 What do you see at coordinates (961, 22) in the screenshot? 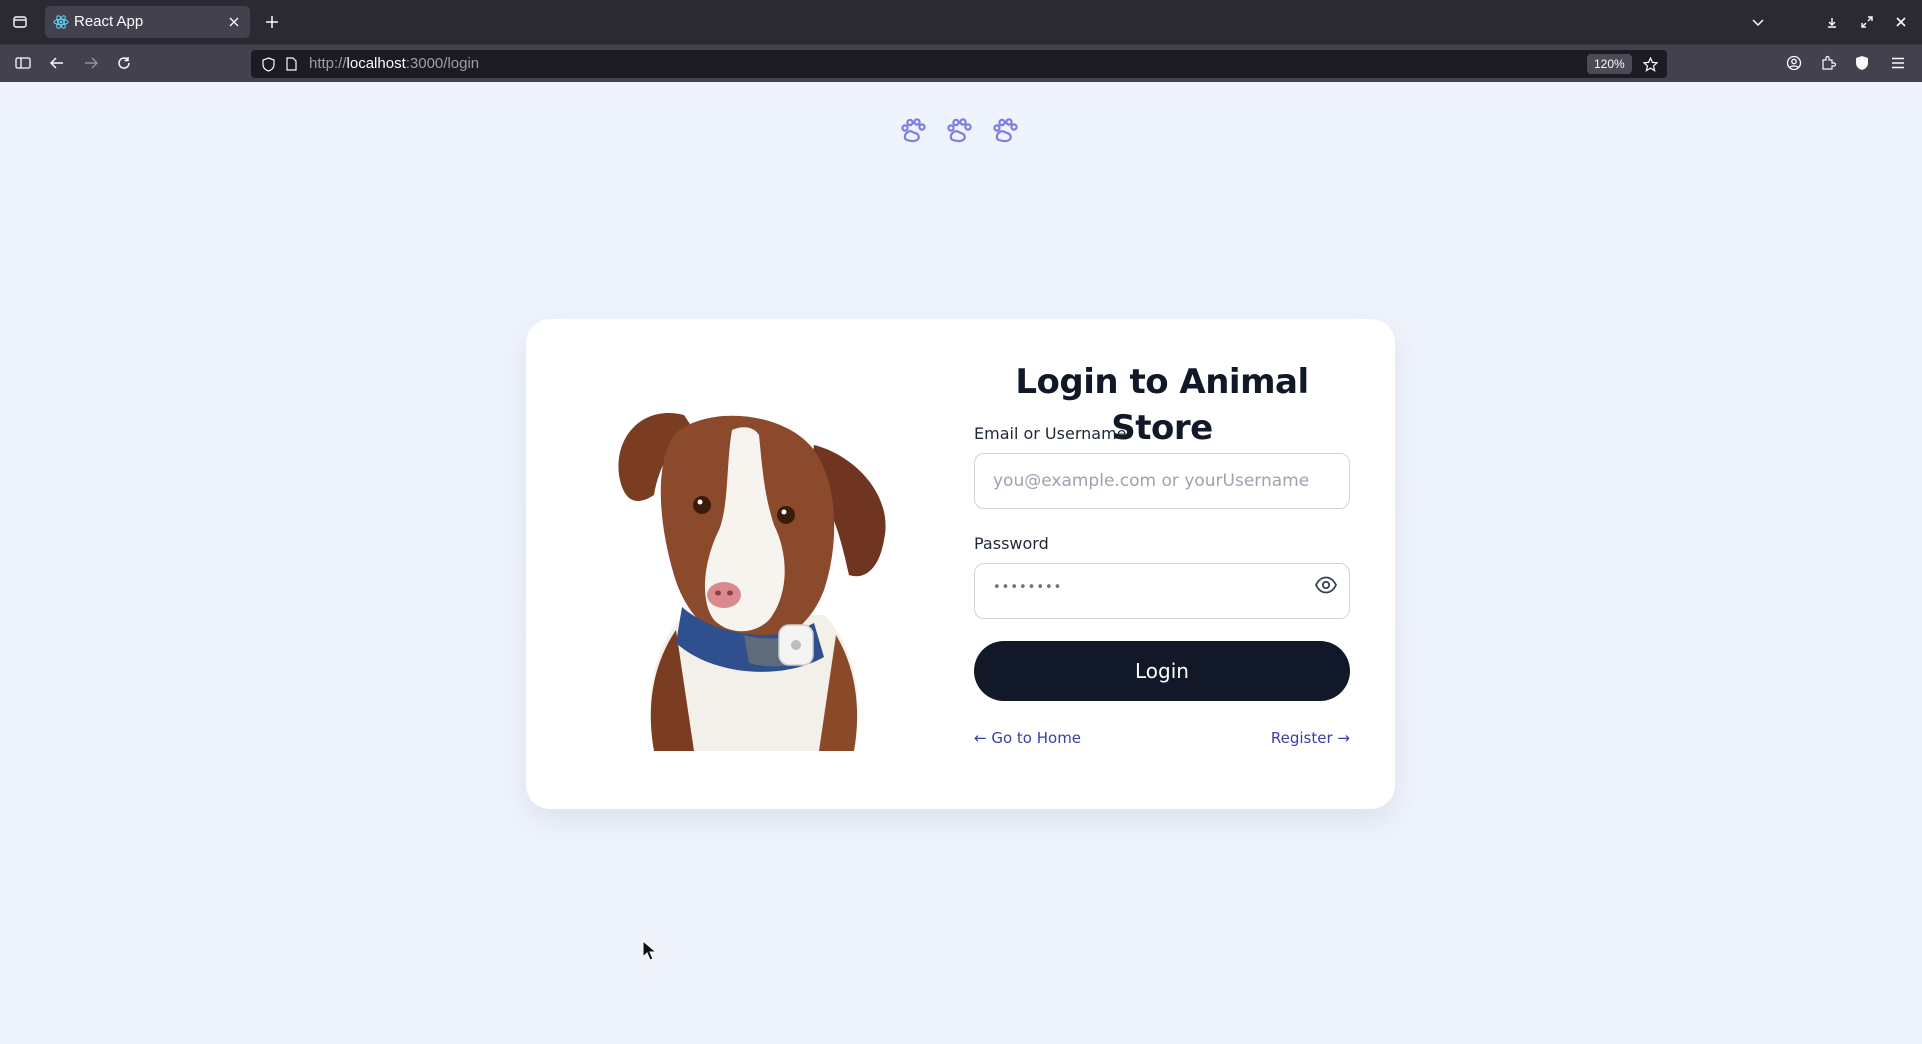
I see `browser-tab-bar: React App` at bounding box center [961, 22].